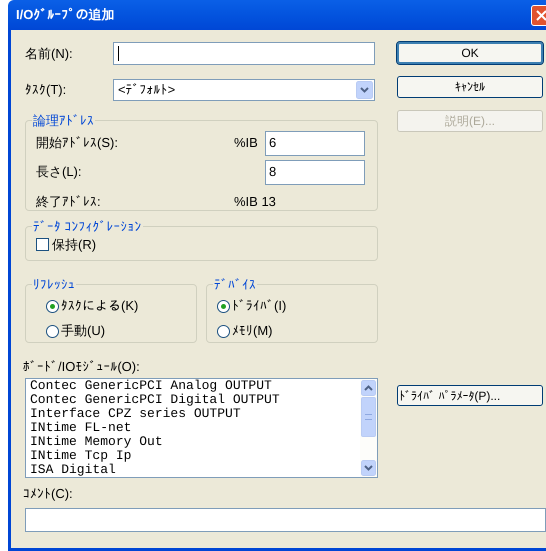  What do you see at coordinates (195, 414) in the screenshot?
I see `list-item: Interface CPZ series OUTPUT` at bounding box center [195, 414].